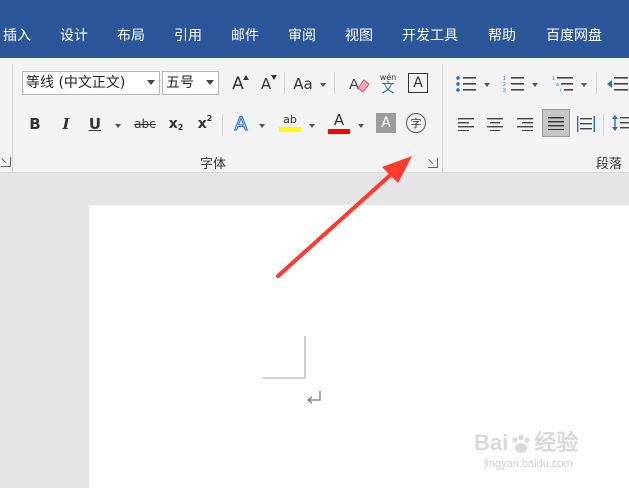 The width and height of the screenshot is (629, 488). What do you see at coordinates (491, 442) in the screenshot?
I see `watermark-brand-text: Bai` at bounding box center [491, 442].